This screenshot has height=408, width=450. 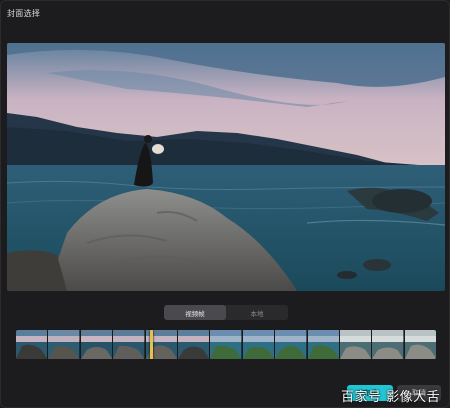 What do you see at coordinates (419, 393) in the screenshot?
I see `cancel-button: 取消` at bounding box center [419, 393].